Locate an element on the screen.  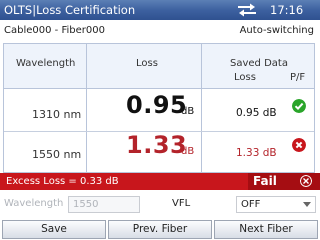
app-title: OLTS|Loss Certification is located at coordinates (70, 10).